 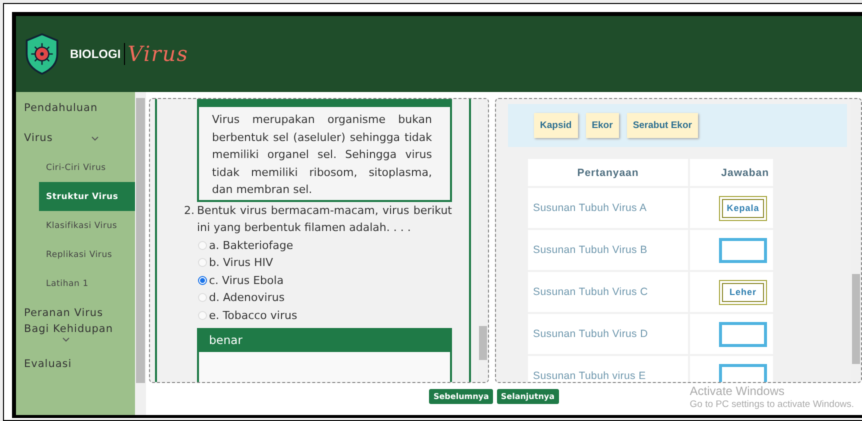 What do you see at coordinates (190, 210) in the screenshot?
I see `question-number: 2.` at bounding box center [190, 210].